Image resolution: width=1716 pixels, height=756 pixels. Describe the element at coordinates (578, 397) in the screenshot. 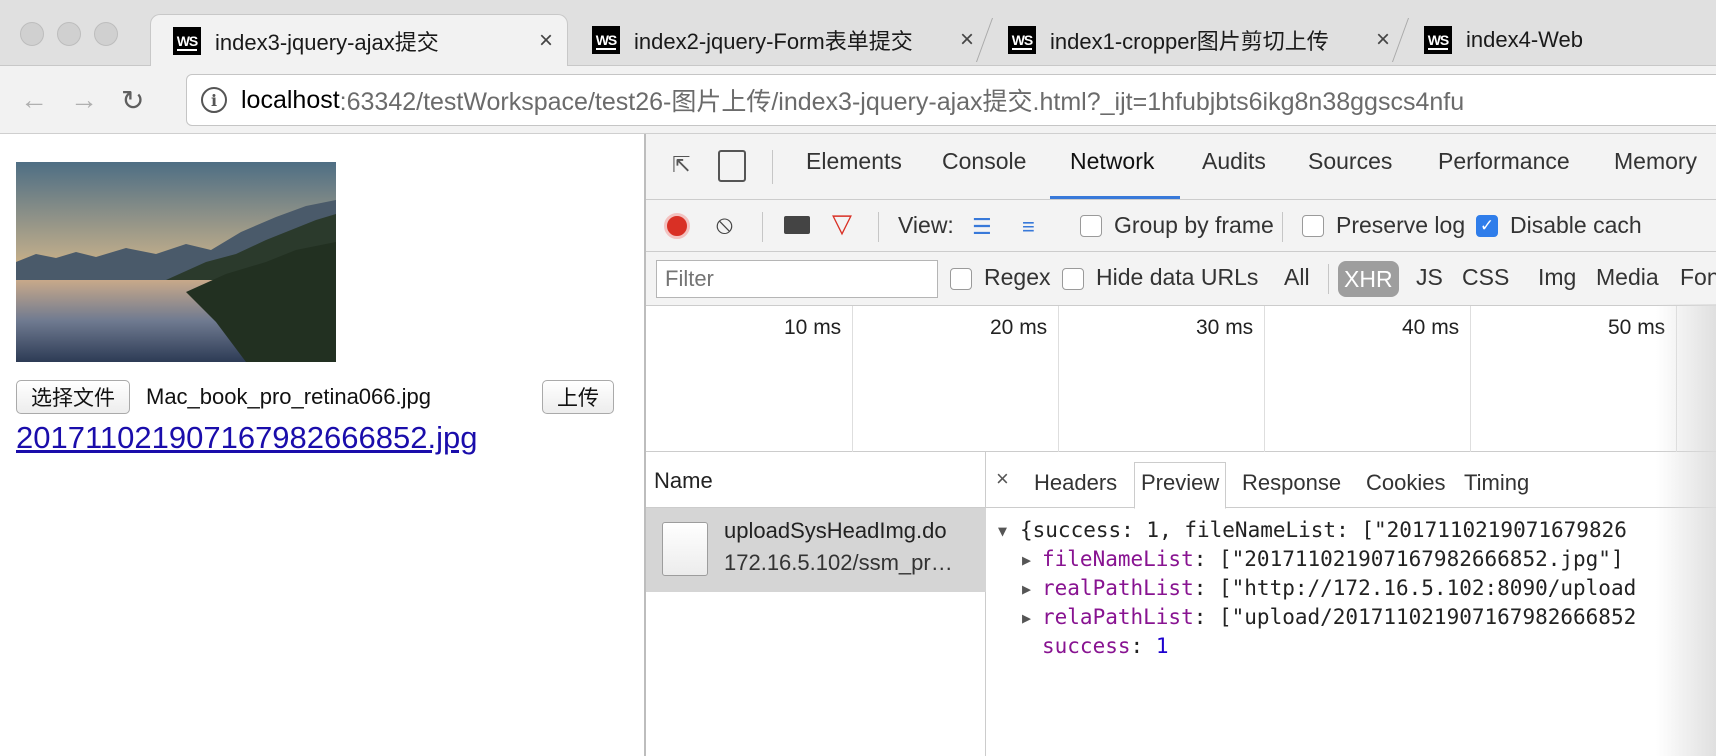

I see `upload-button: 上传` at that location.